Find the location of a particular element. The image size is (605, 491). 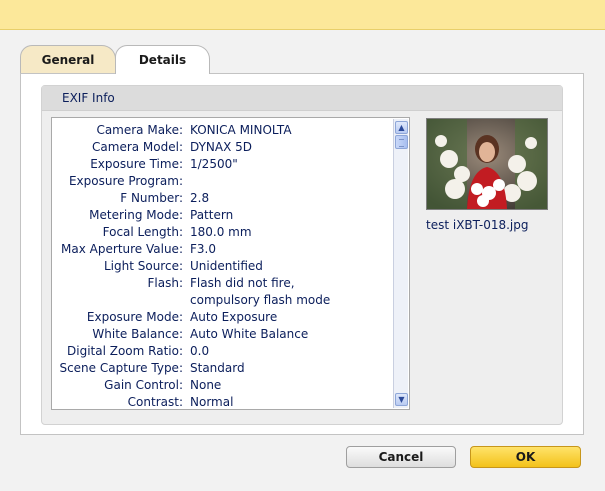

exif-value: F3.0 is located at coordinates (203, 249).